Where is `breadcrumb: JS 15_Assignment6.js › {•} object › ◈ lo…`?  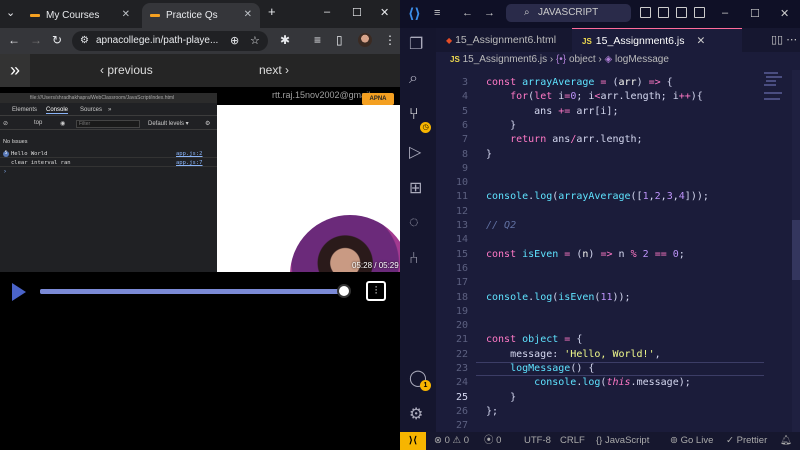
breadcrumb: JS 15_Assignment6.js › {•} object › ◈ lo… is located at coordinates (559, 59).